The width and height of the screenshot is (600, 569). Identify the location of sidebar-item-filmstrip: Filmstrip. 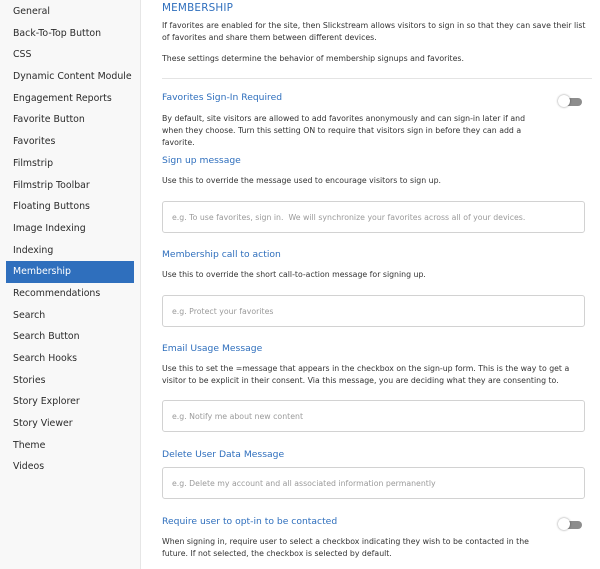
(70, 164).